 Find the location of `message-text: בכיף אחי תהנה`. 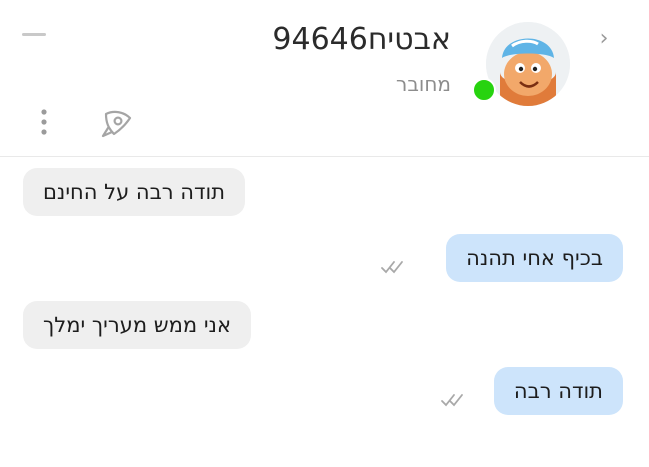

message-text: בכיף אחי תהנה is located at coordinates (534, 258).